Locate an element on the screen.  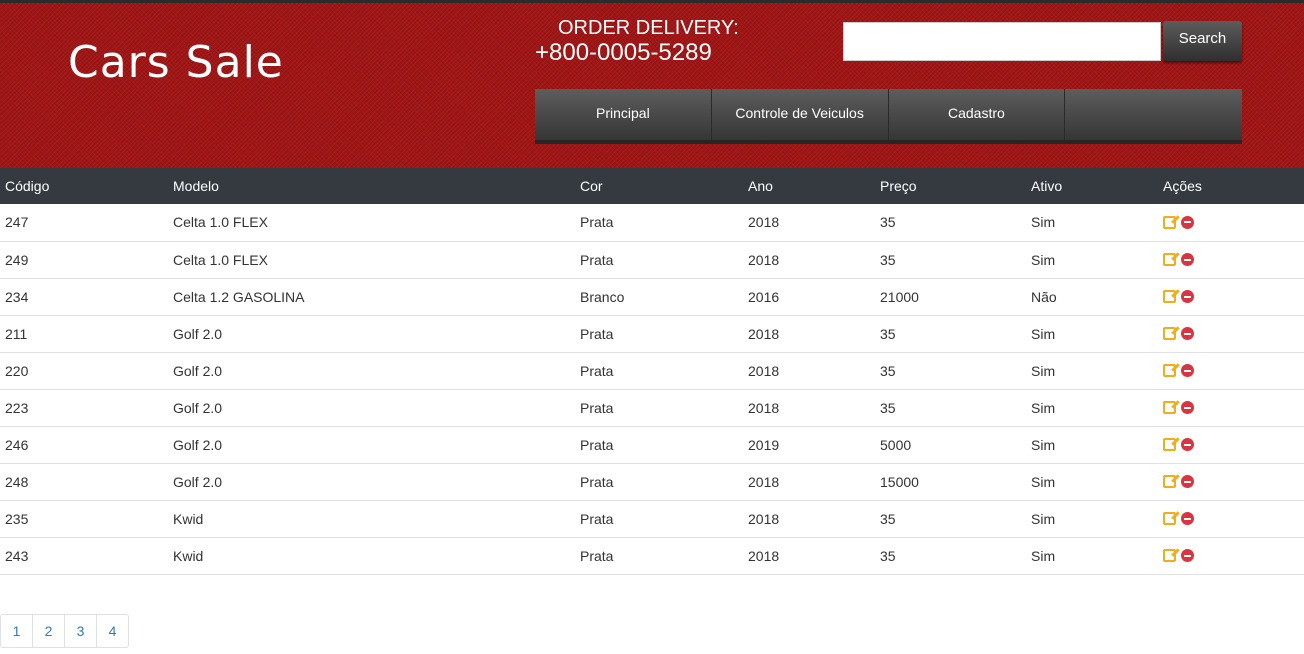
page-link-1: 1 is located at coordinates (16, 631).